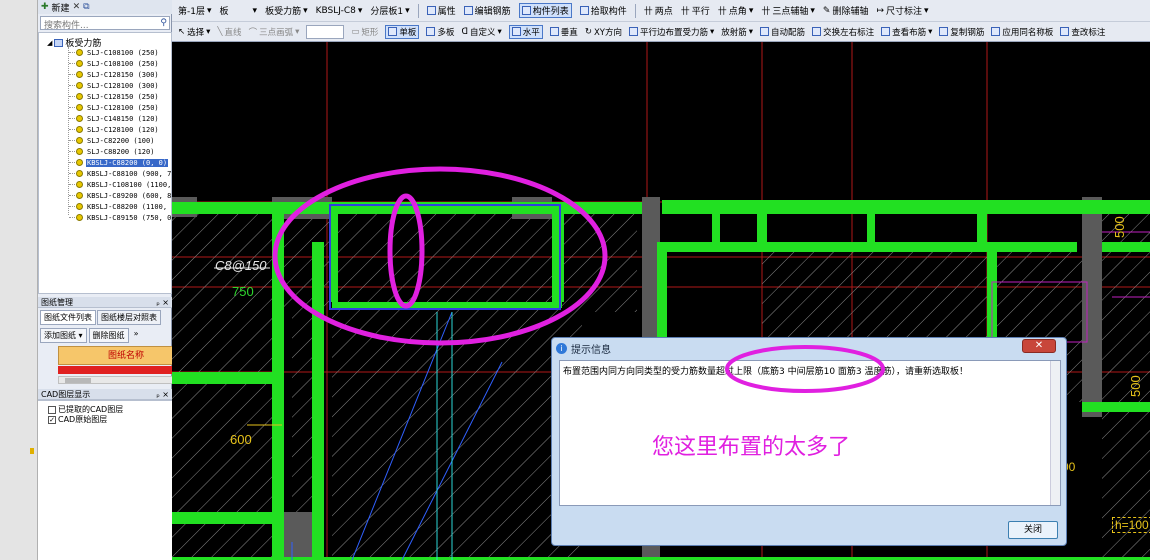  Describe the element at coordinates (902, 11) in the screenshot. I see `dimension-button: ↦ 尺寸标注 ▾` at that location.